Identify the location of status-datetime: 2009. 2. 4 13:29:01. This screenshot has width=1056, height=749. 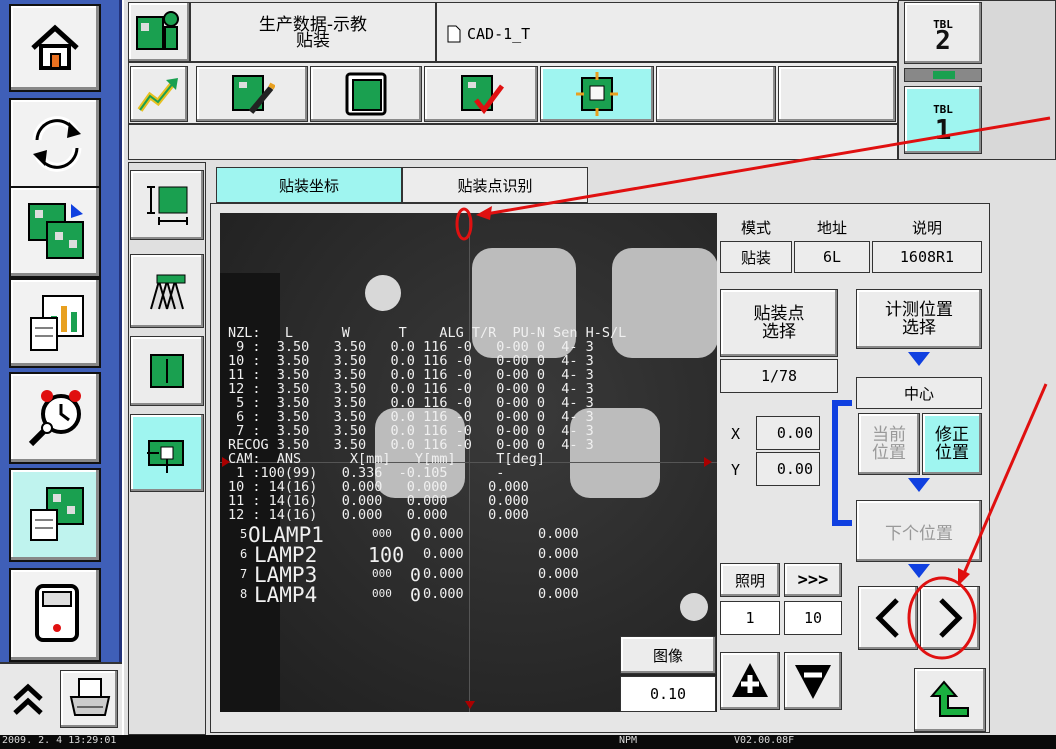
(59, 740).